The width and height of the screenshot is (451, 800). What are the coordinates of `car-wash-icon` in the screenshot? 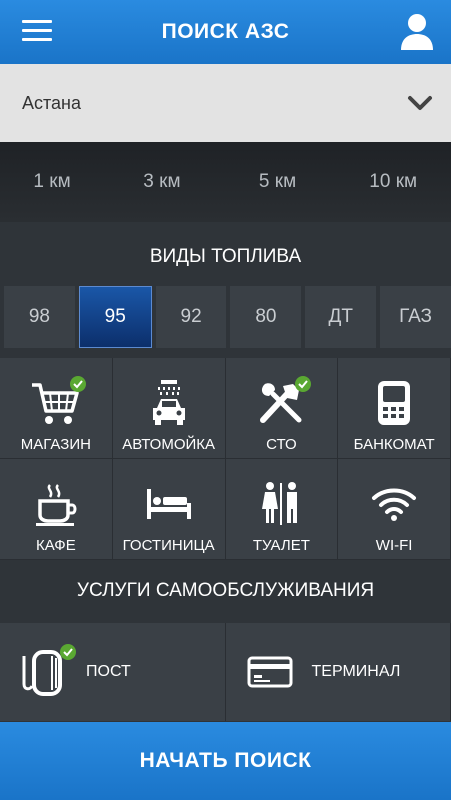 It's located at (168, 402).